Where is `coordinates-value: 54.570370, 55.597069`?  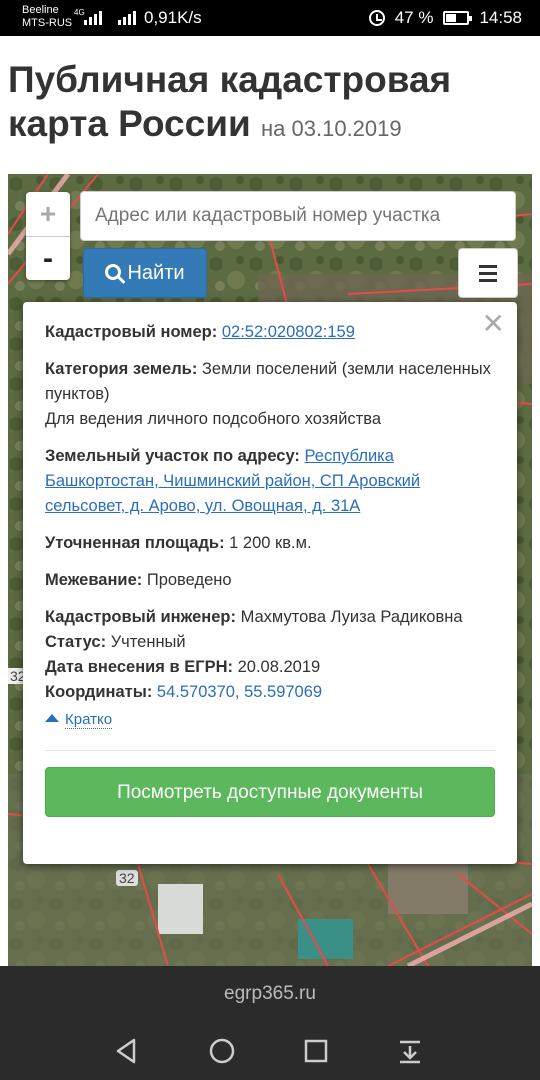 coordinates-value: 54.570370, 55.597069 is located at coordinates (239, 692).